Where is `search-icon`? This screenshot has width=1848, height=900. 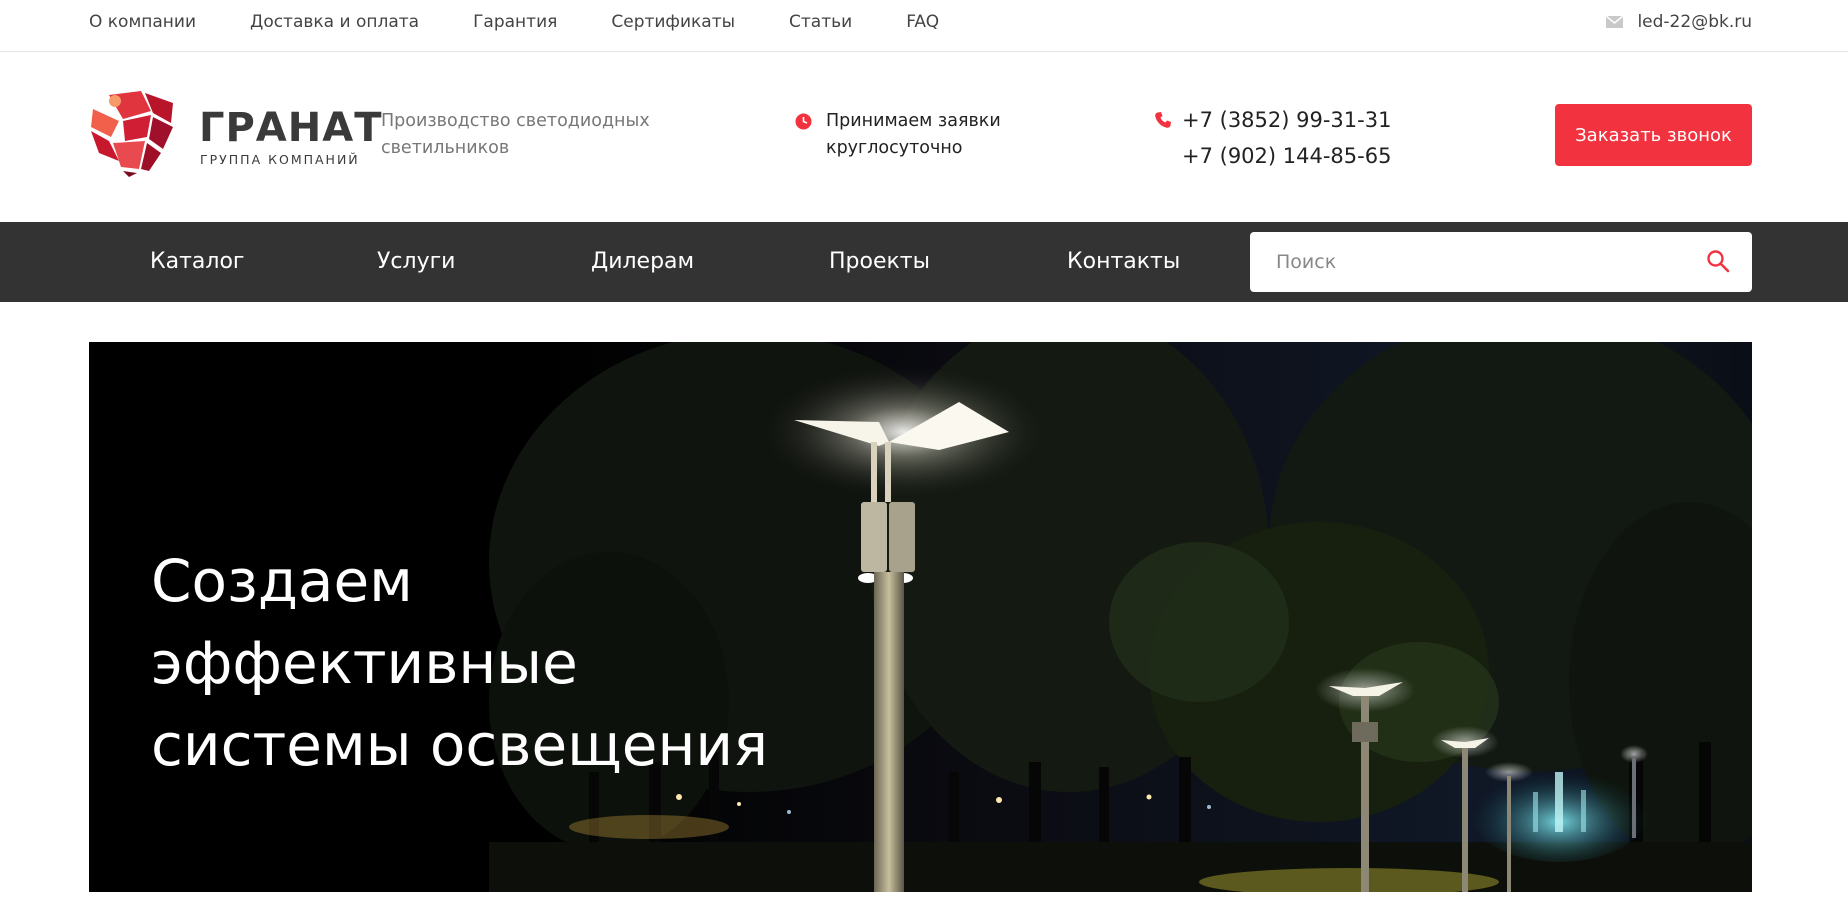
search-icon is located at coordinates (1718, 261).